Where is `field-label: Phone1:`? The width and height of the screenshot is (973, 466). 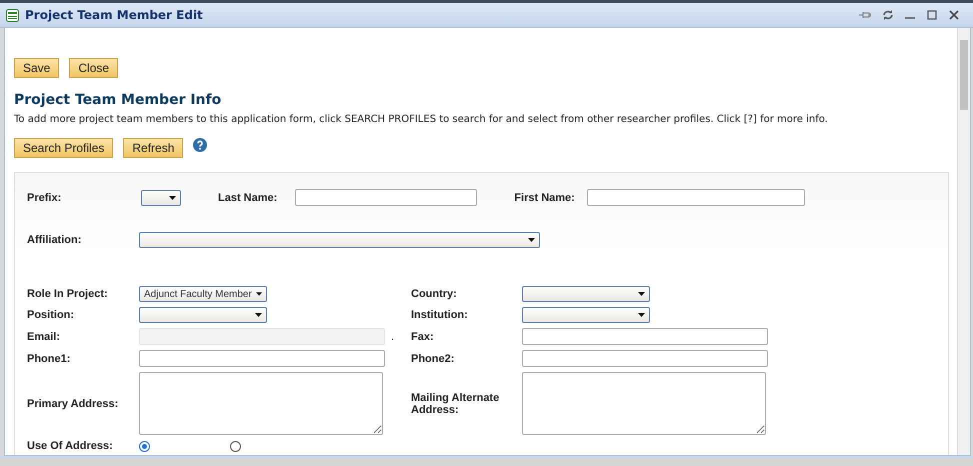
field-label: Phone1: is located at coordinates (49, 358).